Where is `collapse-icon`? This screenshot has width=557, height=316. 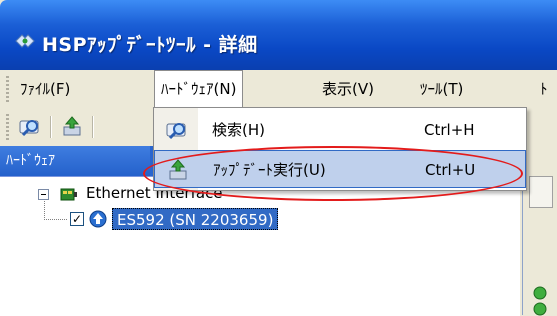 collapse-icon is located at coordinates (43, 194).